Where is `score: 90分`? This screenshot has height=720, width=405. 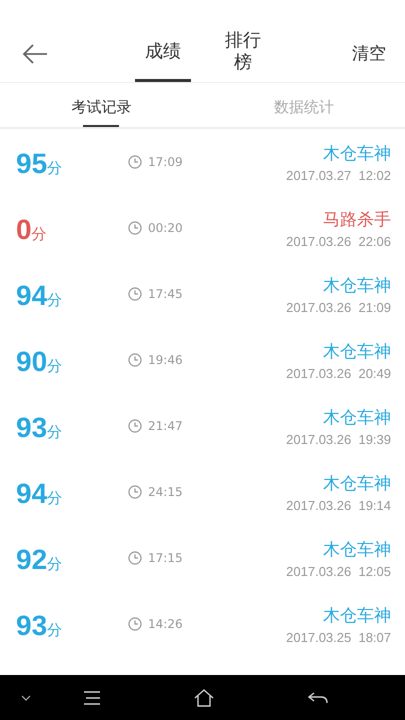 score: 90分 is located at coordinates (40, 362).